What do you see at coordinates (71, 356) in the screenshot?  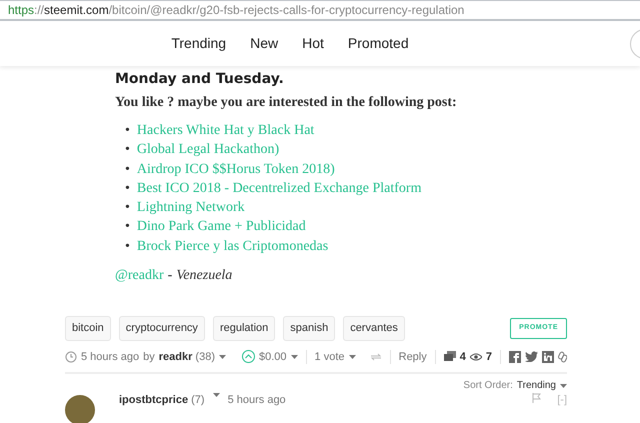 I see `clock-icon` at bounding box center [71, 356].